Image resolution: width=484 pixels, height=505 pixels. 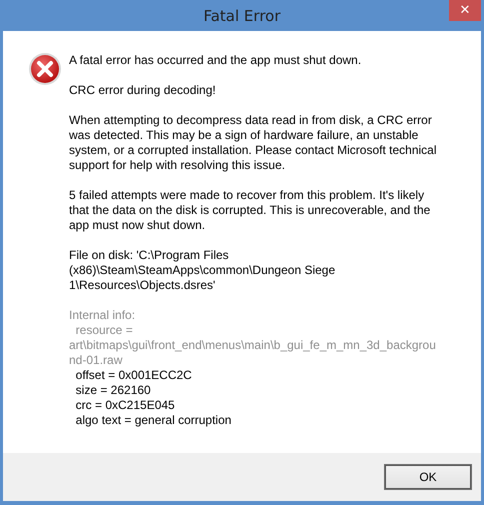 I want to click on error-icon, so click(x=45, y=69).